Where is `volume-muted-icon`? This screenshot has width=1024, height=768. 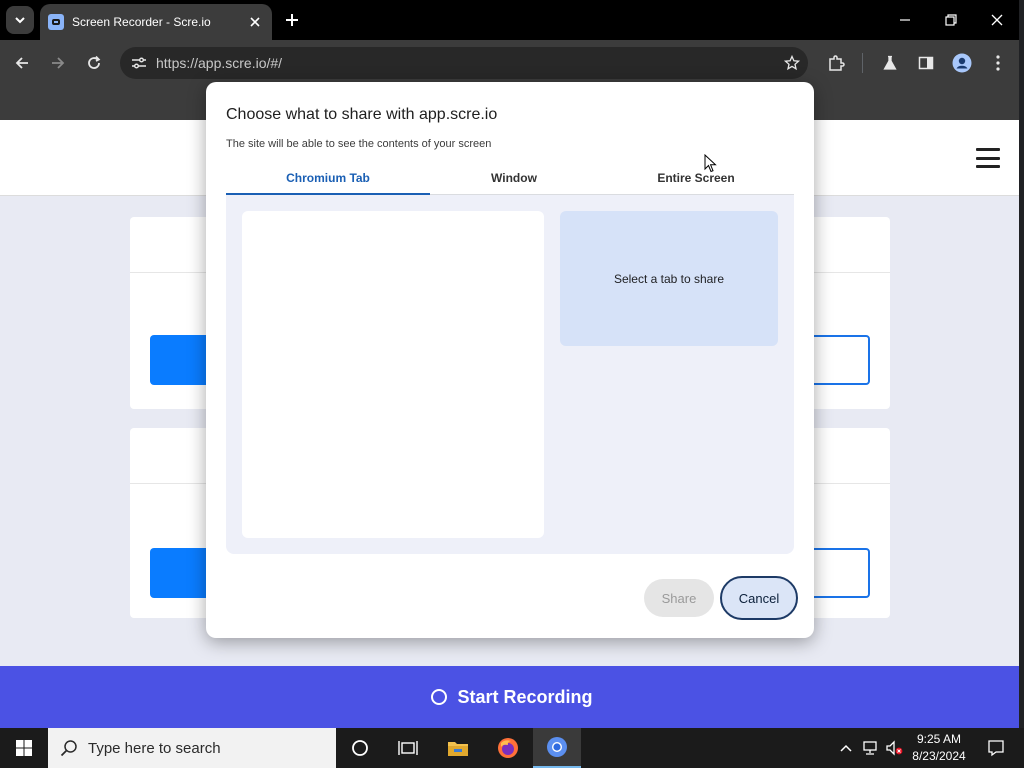
volume-muted-icon is located at coordinates (894, 748).